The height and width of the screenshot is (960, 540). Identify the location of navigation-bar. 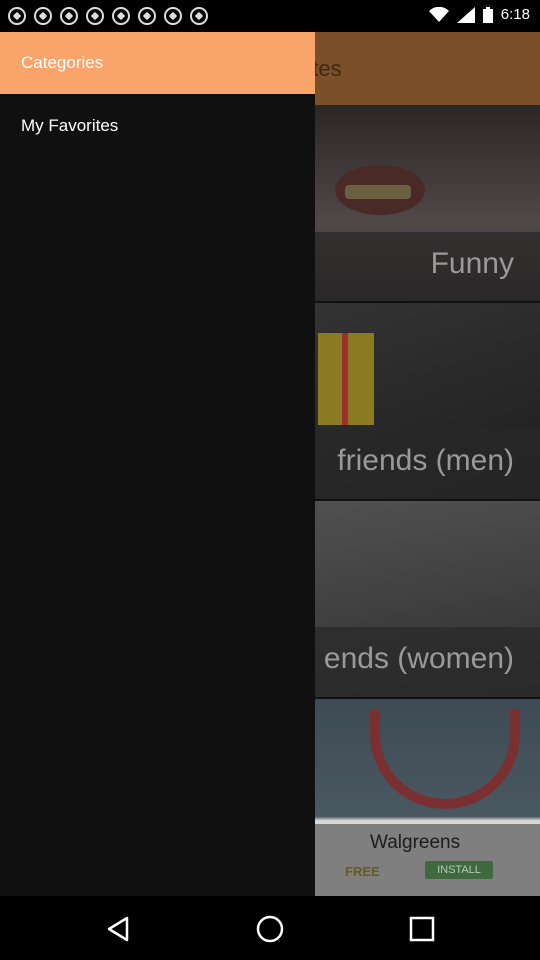
(270, 928).